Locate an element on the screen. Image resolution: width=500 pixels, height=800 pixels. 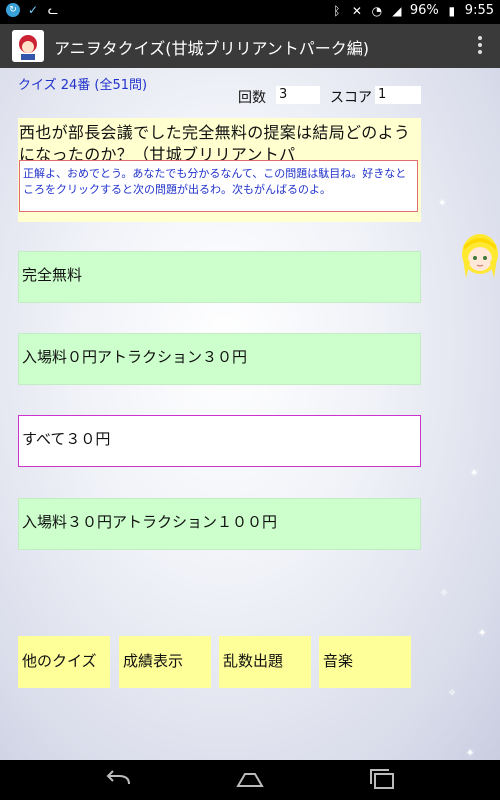
navigation-bar is located at coordinates (250, 780).